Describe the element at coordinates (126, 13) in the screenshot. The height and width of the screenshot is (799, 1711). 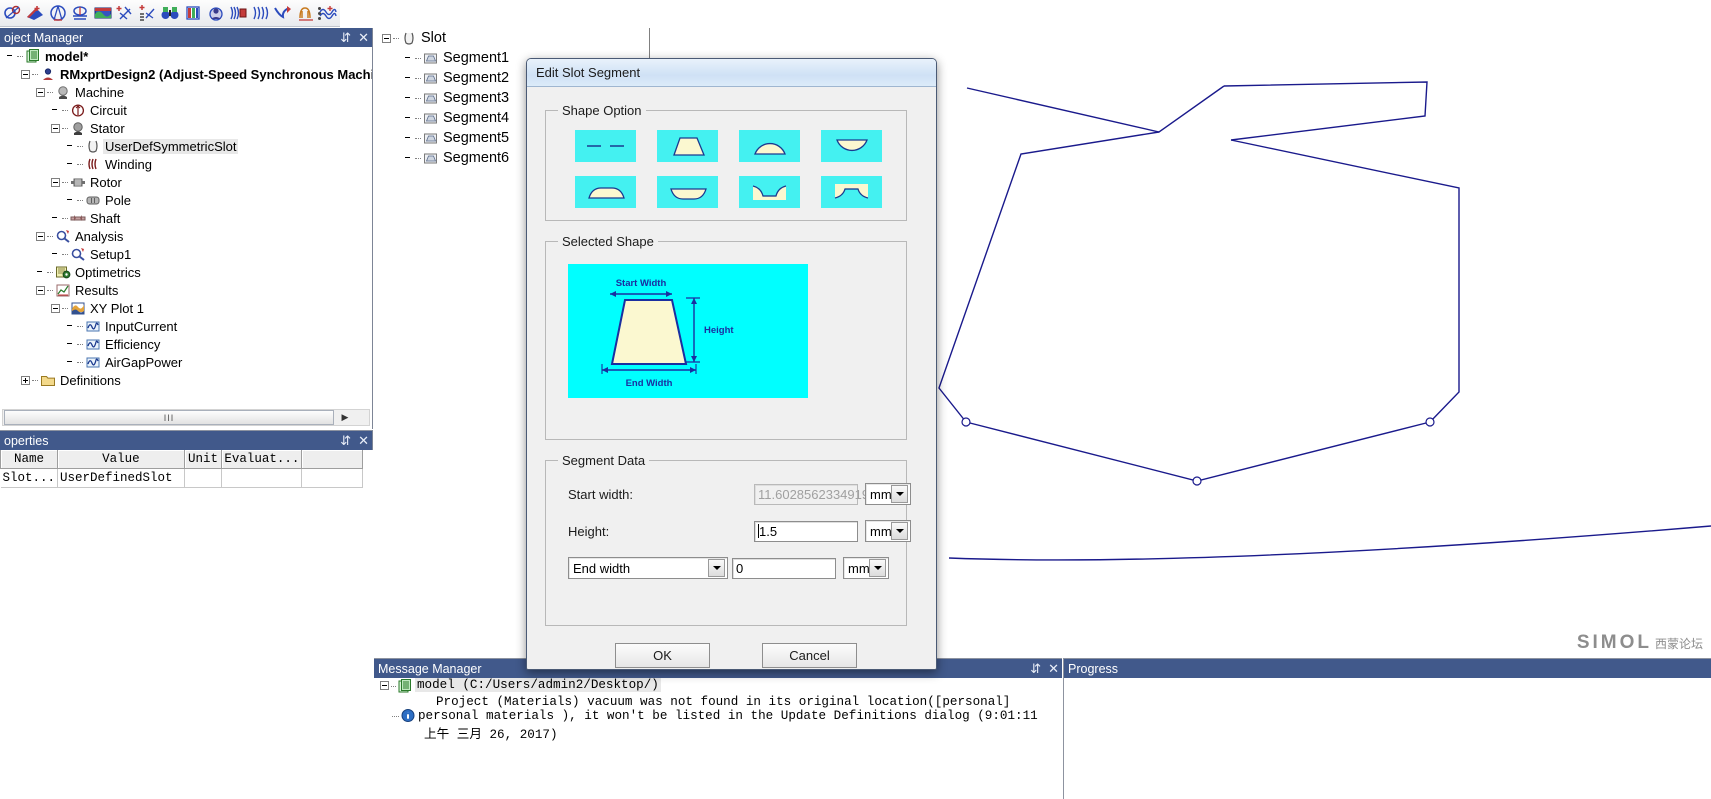
I see `mesh-plus-icon` at that location.